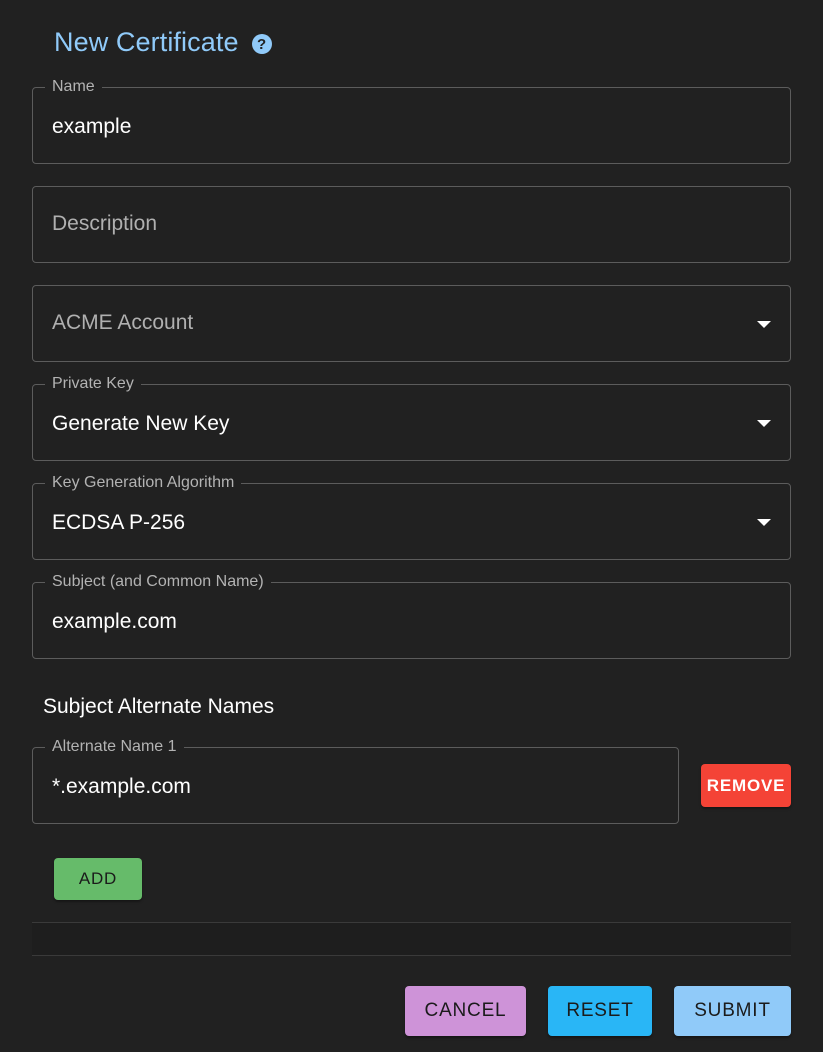 The width and height of the screenshot is (823, 1052). I want to click on reset-button: RESET, so click(600, 1011).